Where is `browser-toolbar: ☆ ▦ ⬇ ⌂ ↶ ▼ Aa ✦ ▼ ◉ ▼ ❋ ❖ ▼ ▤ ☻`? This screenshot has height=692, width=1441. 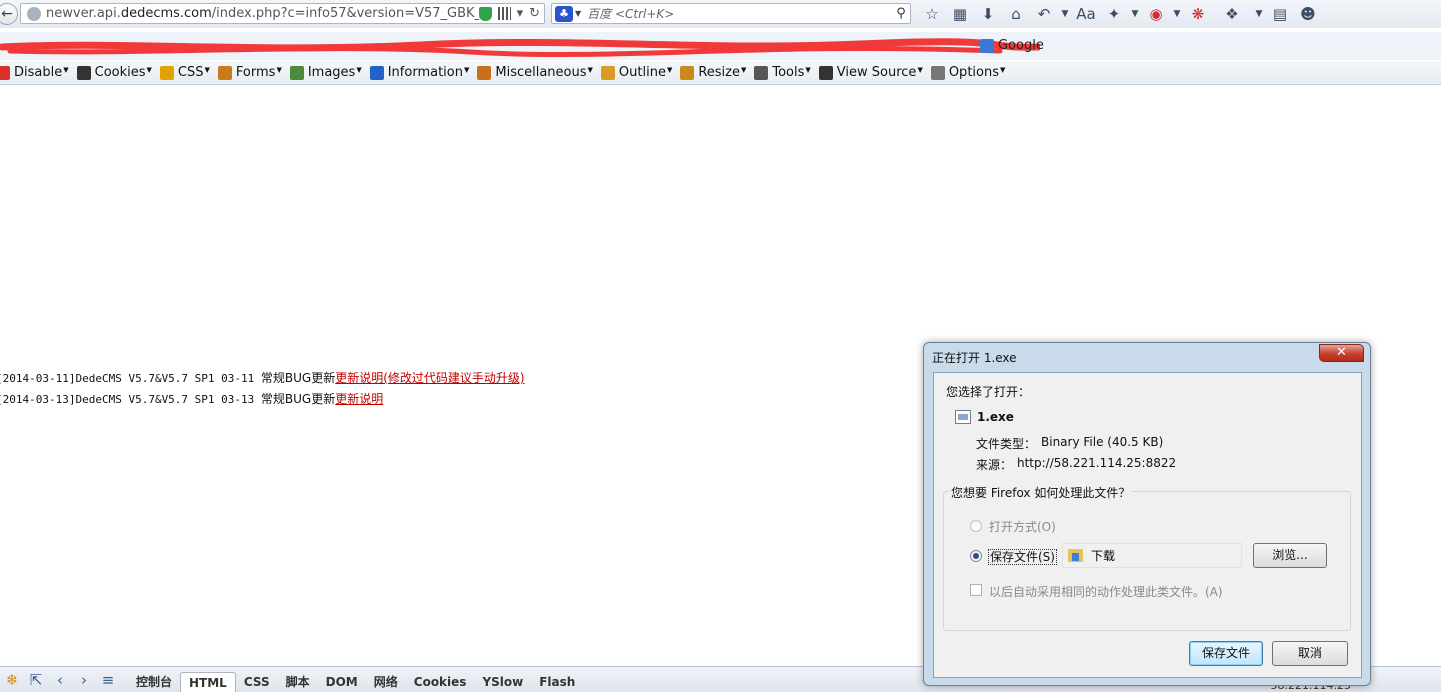
browser-toolbar: ☆ ▦ ⬇ ⌂ ↶ ▼ Aa ✦ ▼ ◉ ▼ ❋ ❖ ▼ ▤ ☻ is located at coordinates (1120, 14).